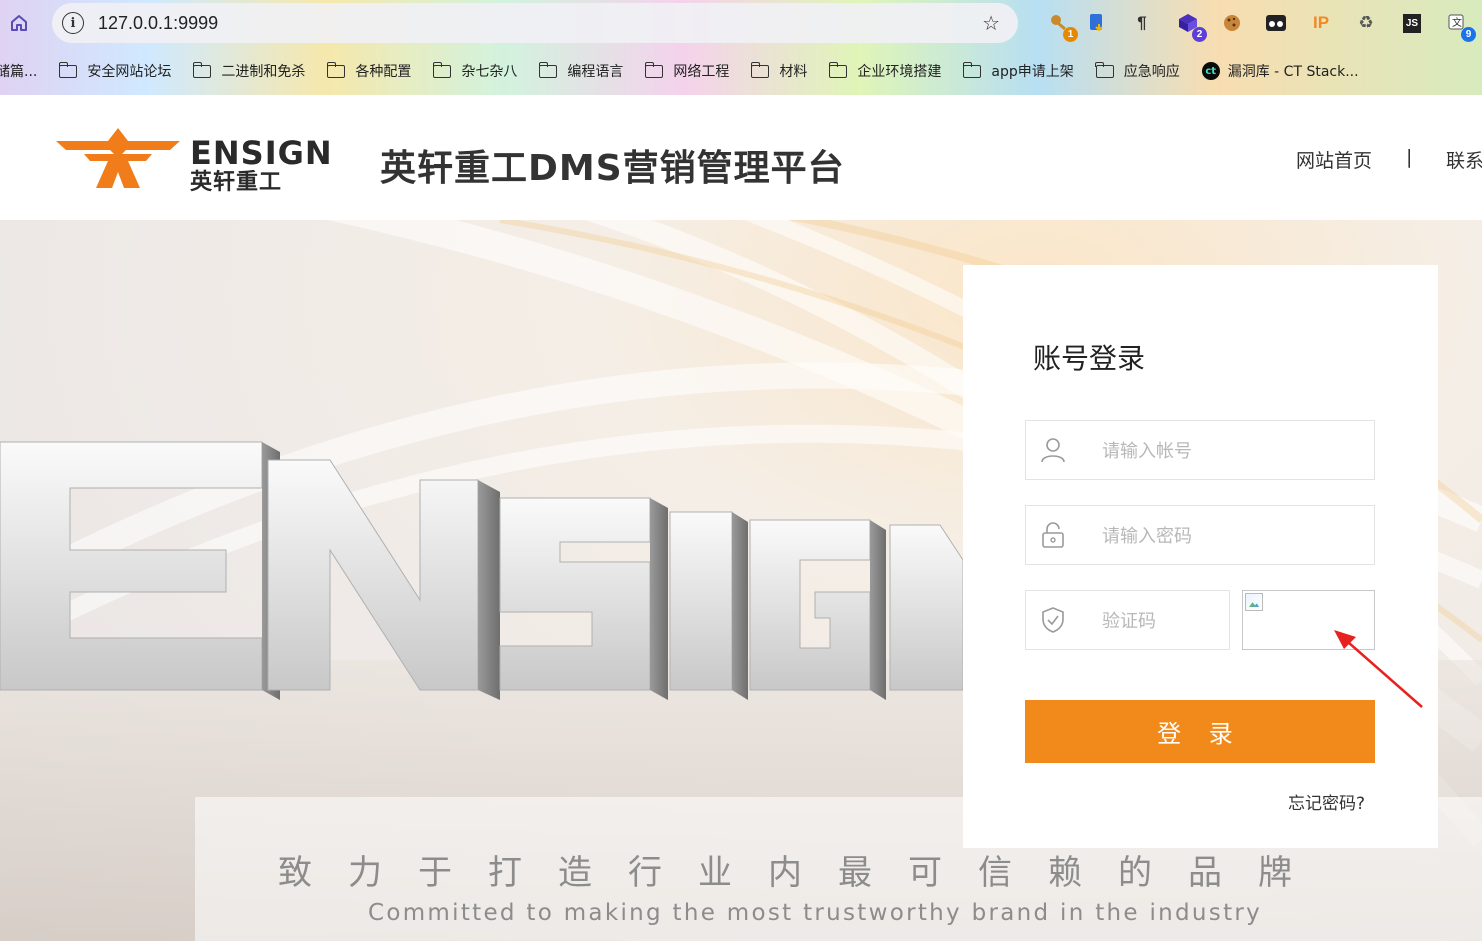 The width and height of the screenshot is (1482, 941). What do you see at coordinates (114, 71) in the screenshot?
I see `bookmark-folder: 安全网站论坛` at bounding box center [114, 71].